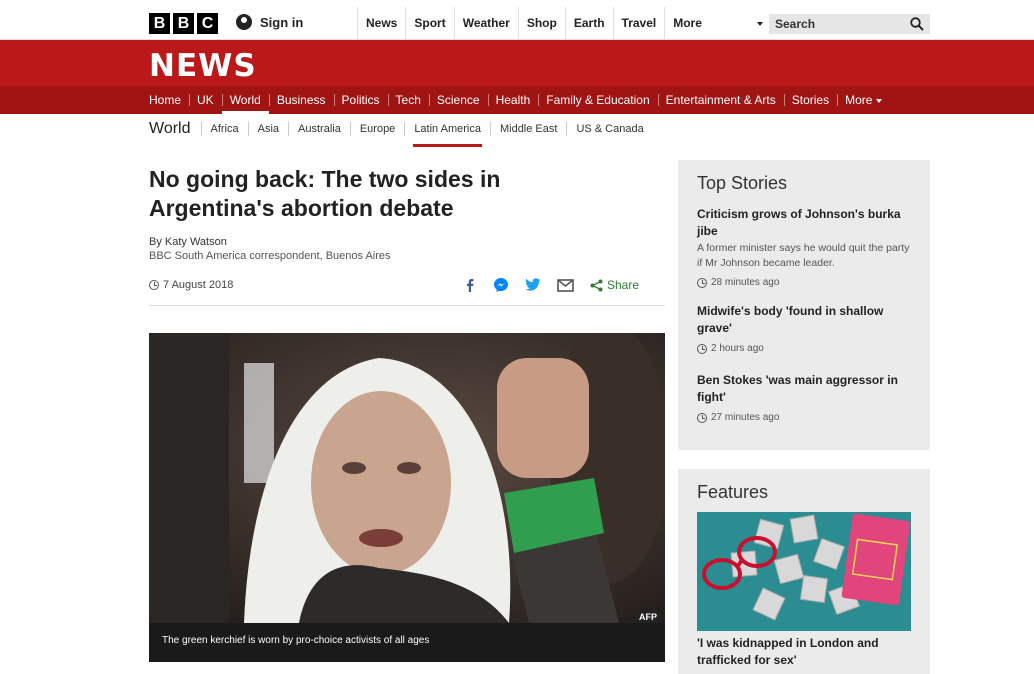 This screenshot has height=674, width=1034. What do you see at coordinates (596, 285) in the screenshot?
I see `share-icon` at bounding box center [596, 285].